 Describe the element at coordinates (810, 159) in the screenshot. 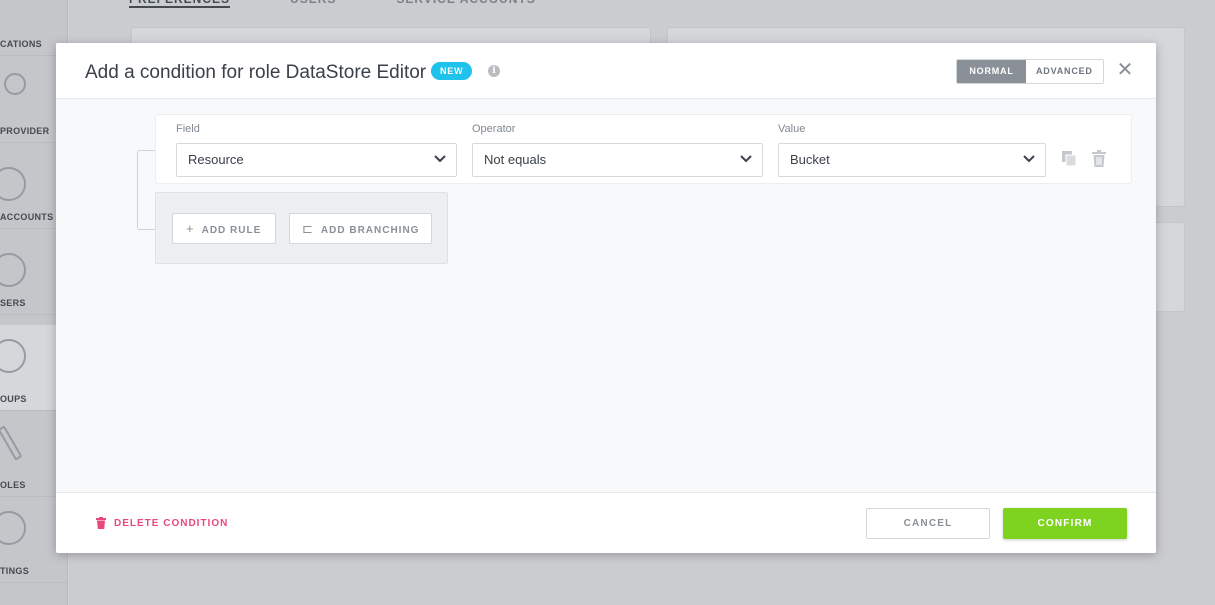

I see `value-select-value: Bucket` at that location.